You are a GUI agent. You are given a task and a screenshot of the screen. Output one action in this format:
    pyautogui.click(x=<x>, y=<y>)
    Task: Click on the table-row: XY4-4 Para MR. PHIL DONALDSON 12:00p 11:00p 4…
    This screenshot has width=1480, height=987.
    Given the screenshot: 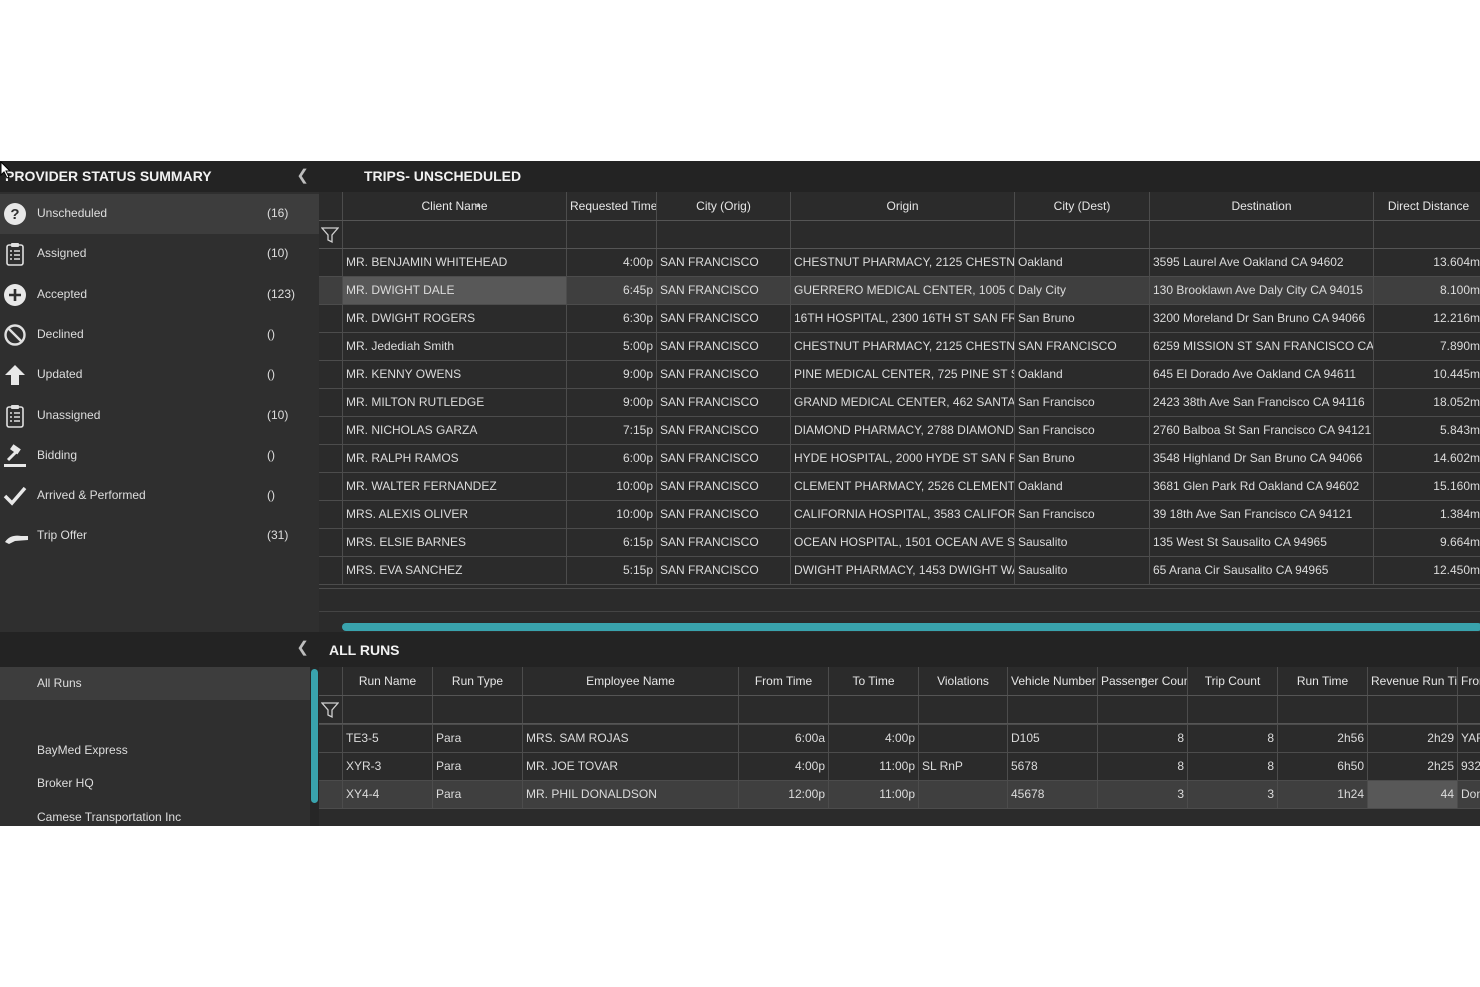 What is the action you would take?
    pyautogui.click(x=899, y=795)
    